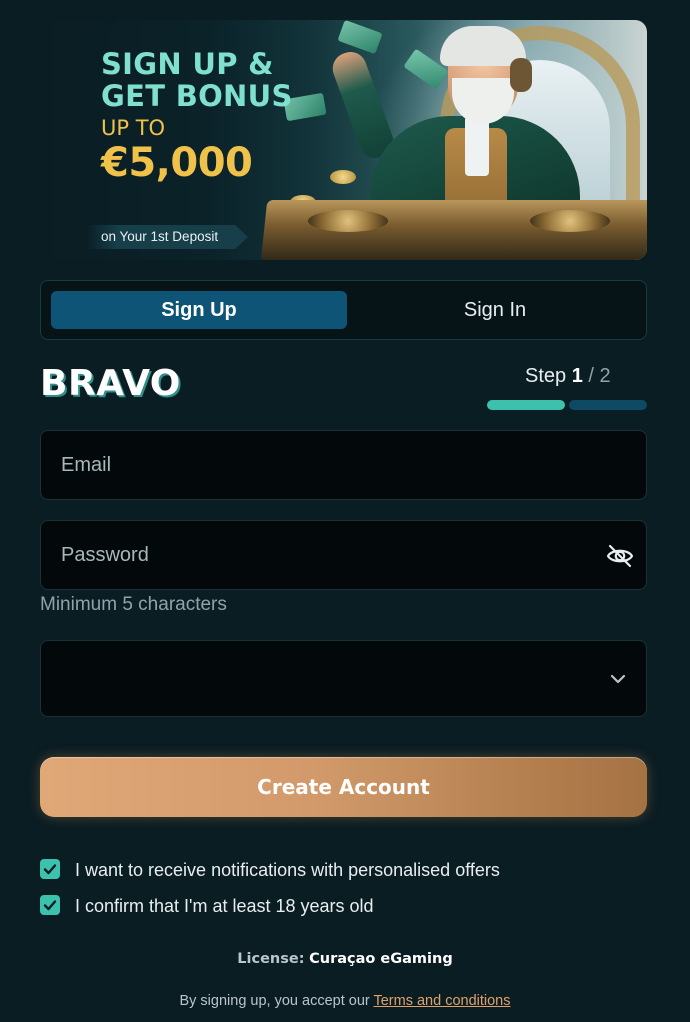 Image resolution: width=690 pixels, height=1022 pixels. I want to click on banner-headline-line1: SIGN UP &, so click(187, 64).